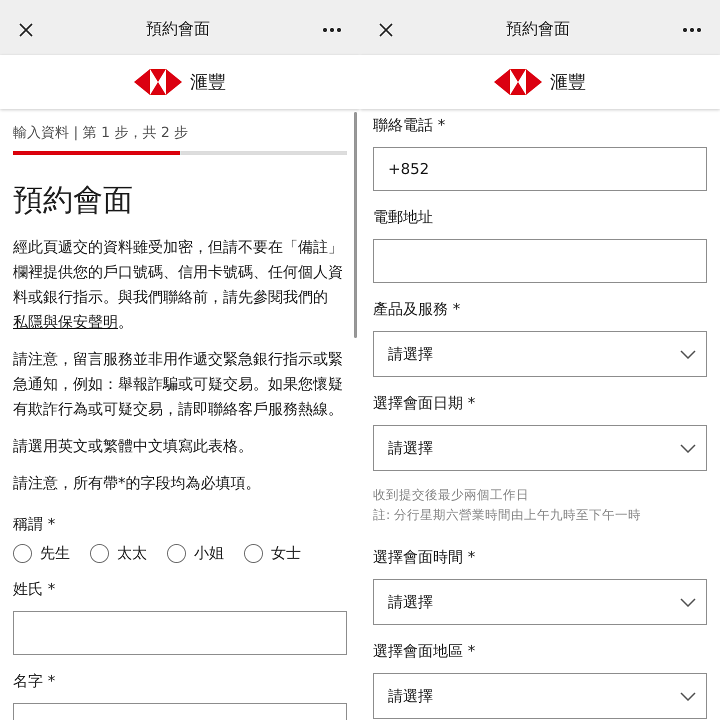 This screenshot has width=720, height=720. Describe the element at coordinates (178, 285) in the screenshot. I see `notice-text: 經此頁遞交的資料雖受加密，但請不要在「備註」欄裡提供您的戶口號碼、信用卡號碼、任何個人資料或銀行指示。與我們聯絡前，請先參閱我們的 私隱與保安聲明。` at that location.